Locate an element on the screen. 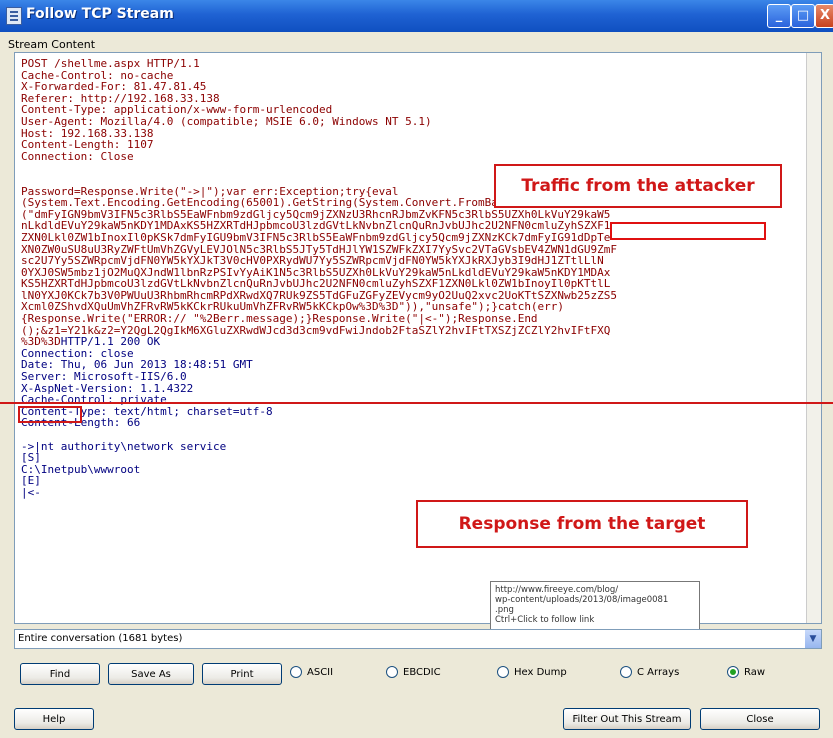 The image size is (833, 738). conversation-select: Entire conversation (1681 bytes) ▼ is located at coordinates (418, 639).